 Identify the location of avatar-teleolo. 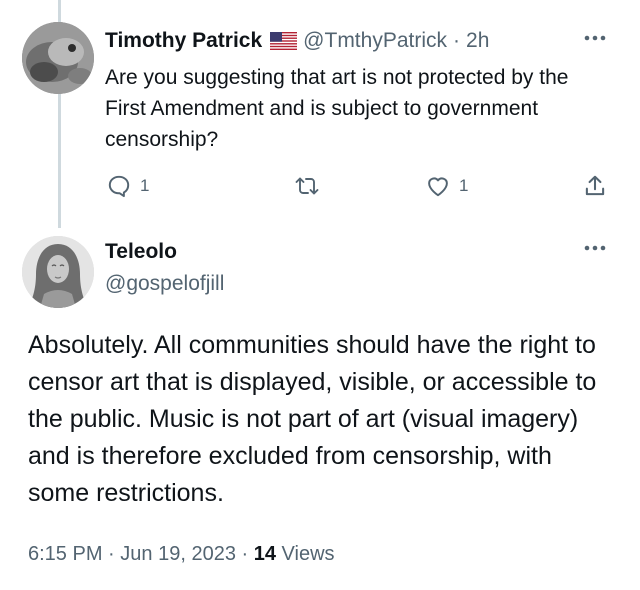
(58, 272).